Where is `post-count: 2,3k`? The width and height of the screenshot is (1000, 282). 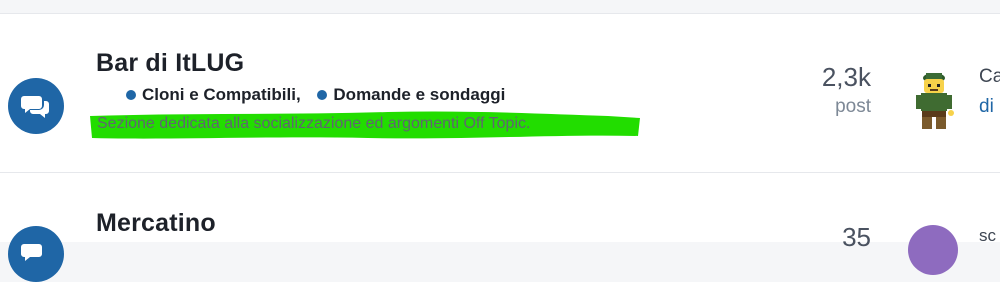 post-count: 2,3k is located at coordinates (846, 77).